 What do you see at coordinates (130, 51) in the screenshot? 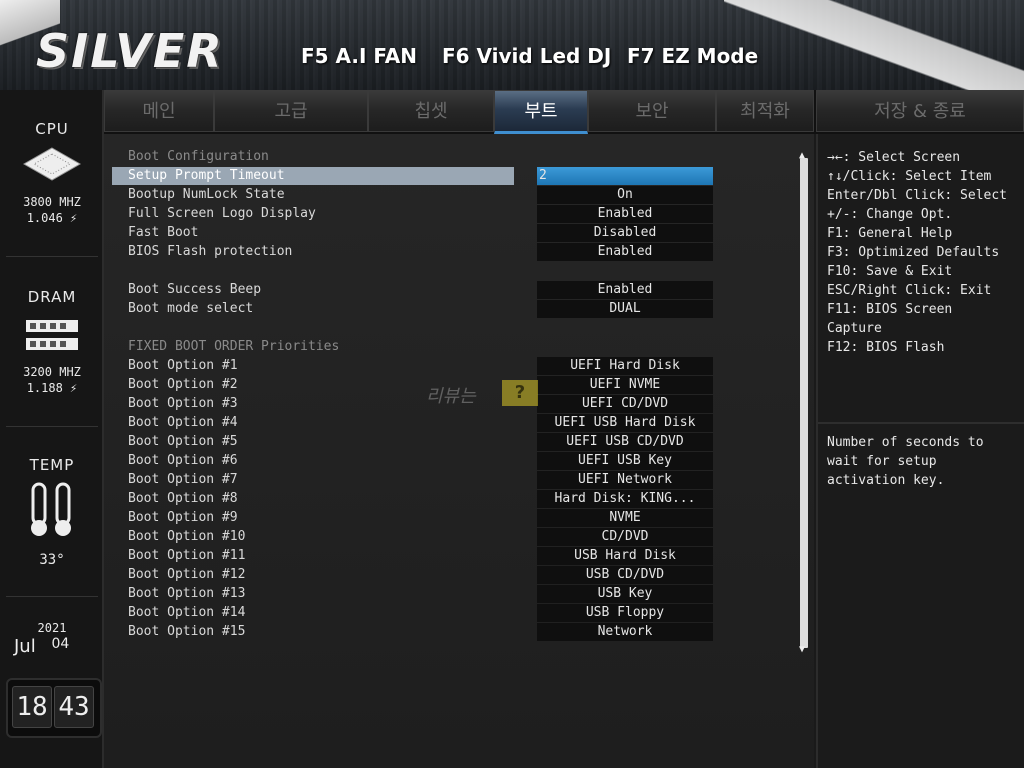
I see `silver-logo: SILVER` at bounding box center [130, 51].